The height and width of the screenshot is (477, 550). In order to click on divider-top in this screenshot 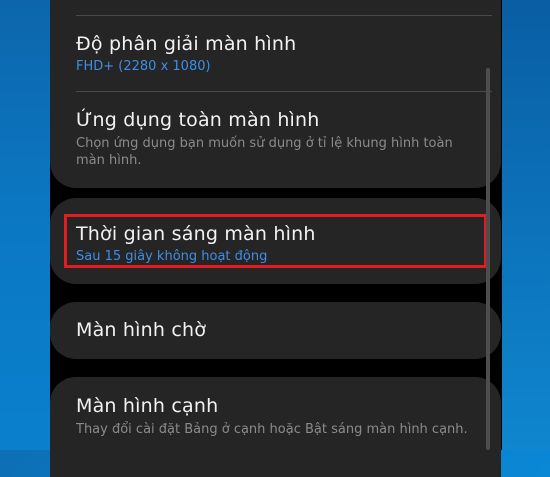, I will do `click(284, 15)`.